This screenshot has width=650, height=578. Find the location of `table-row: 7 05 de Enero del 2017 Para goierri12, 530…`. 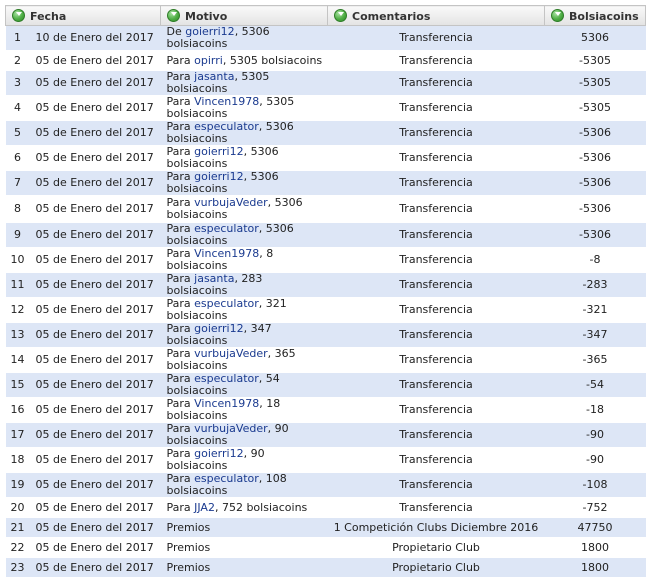

table-row: 7 05 de Enero del 2017 Para goierri12, 530… is located at coordinates (325, 183).